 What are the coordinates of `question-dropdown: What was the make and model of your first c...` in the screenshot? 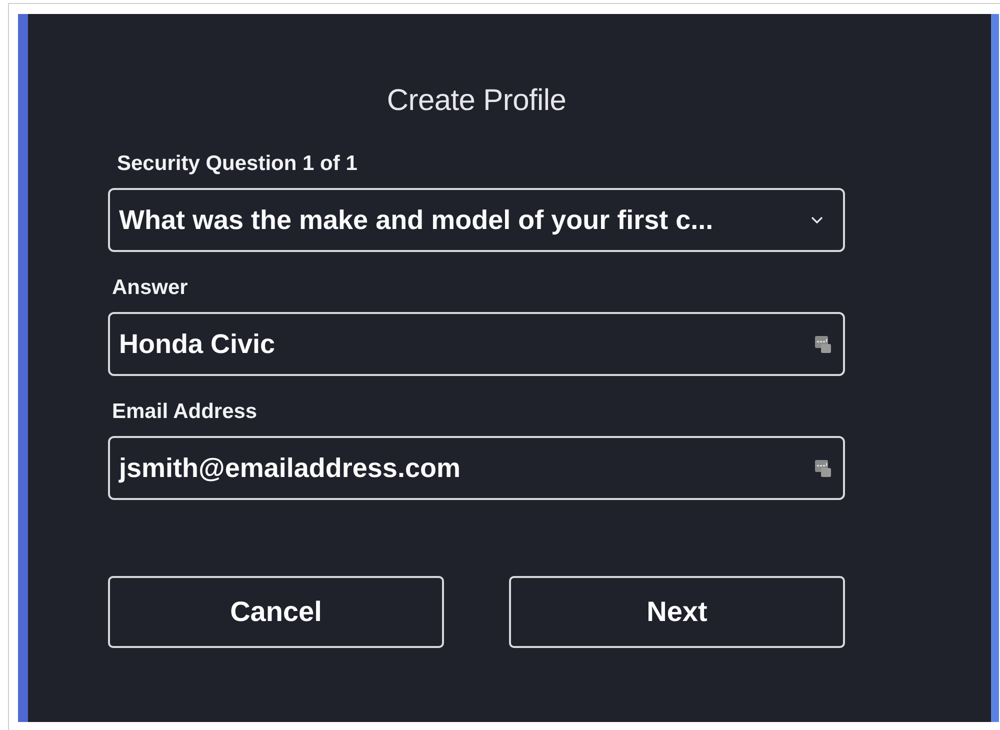 It's located at (476, 220).